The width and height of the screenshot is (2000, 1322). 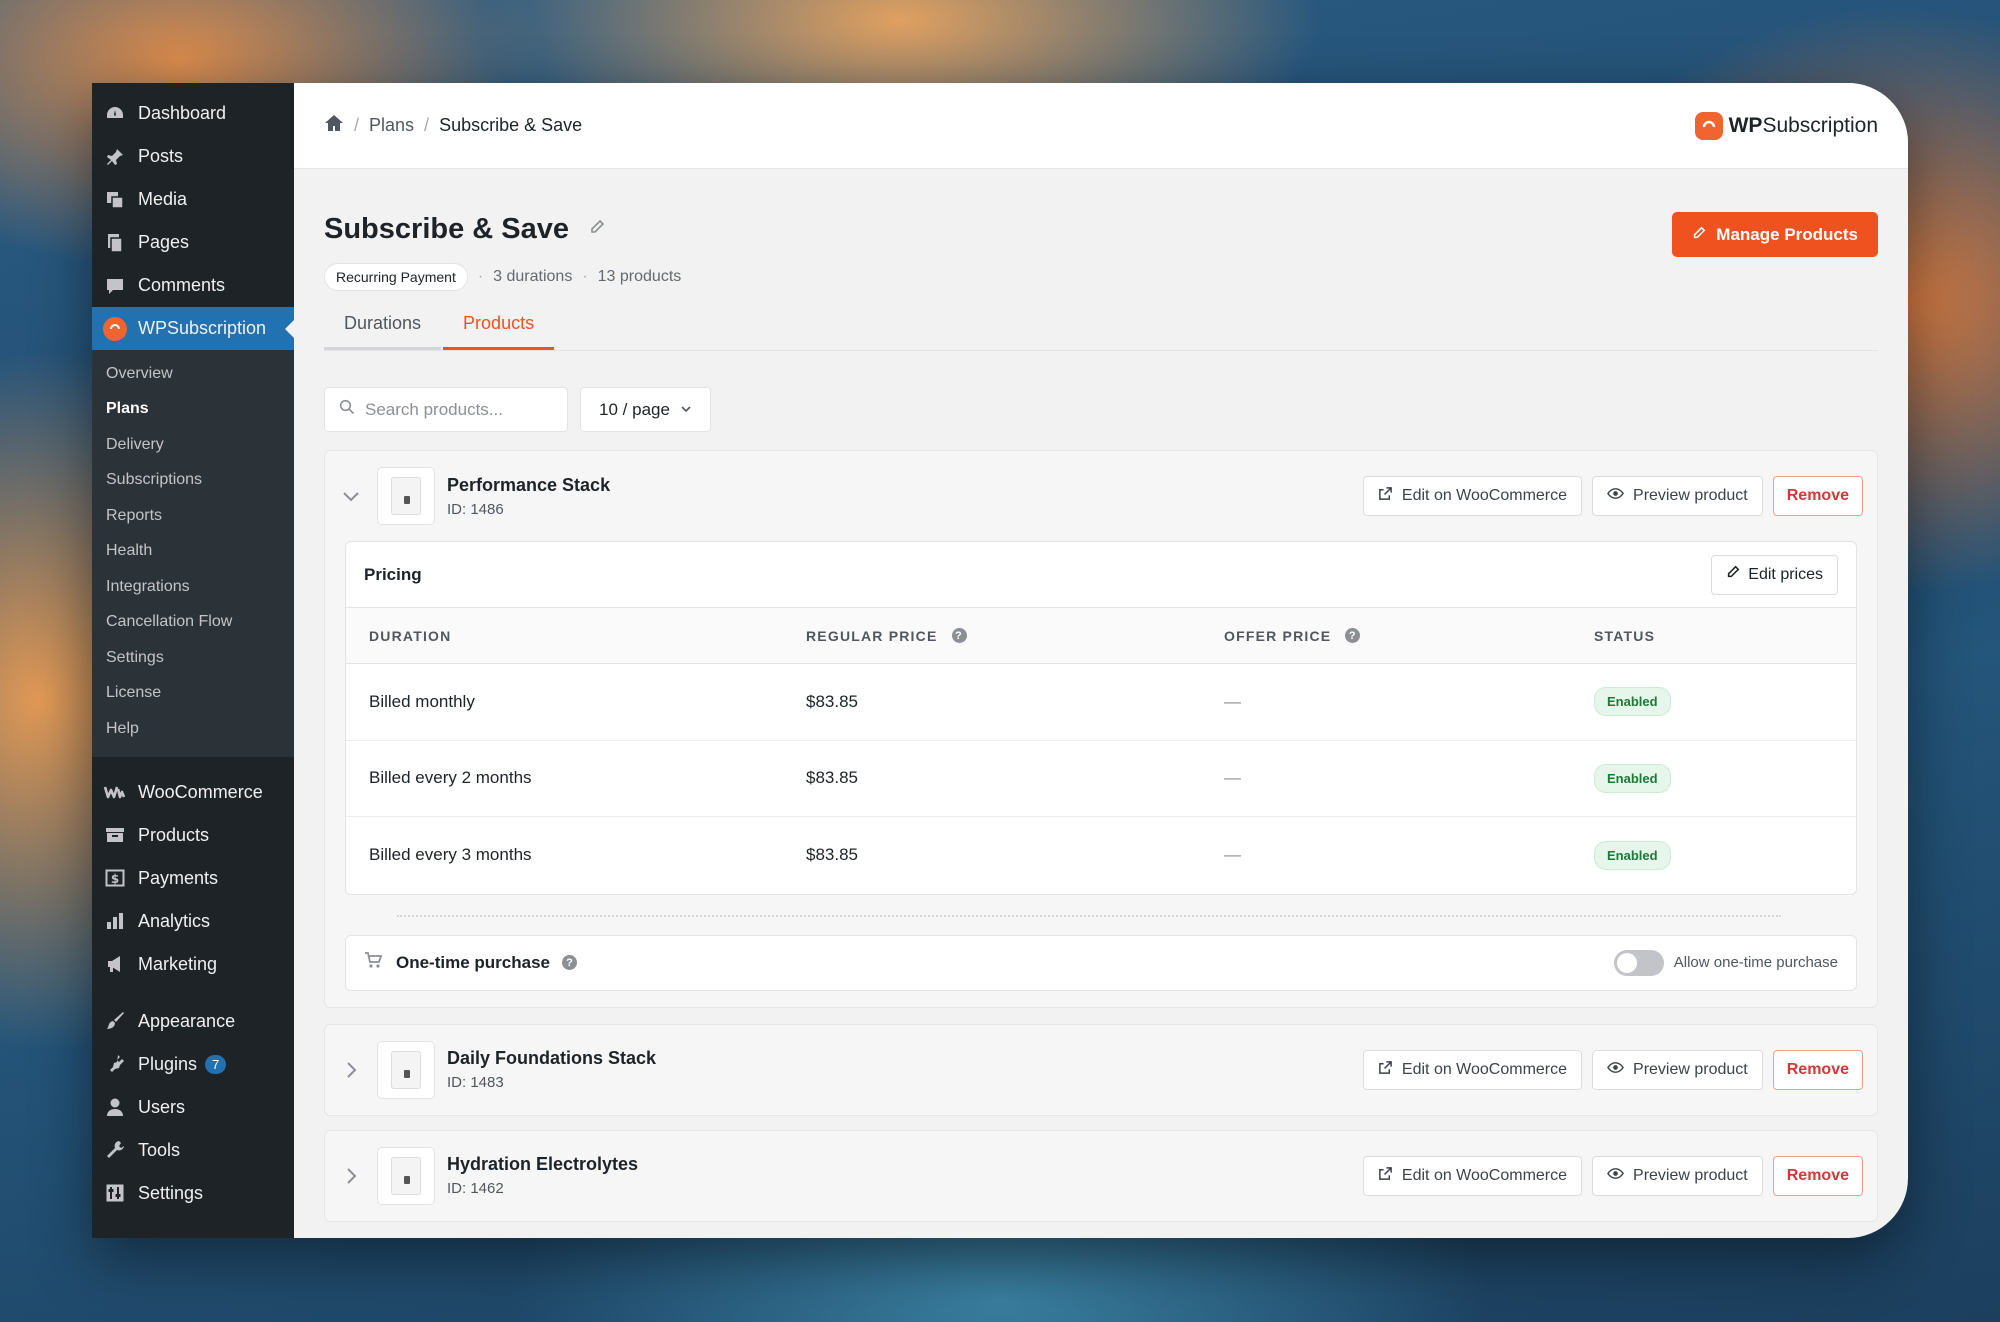 What do you see at coordinates (1278, 635) in the screenshot?
I see `column-header-label: OFFER PRICE` at bounding box center [1278, 635].